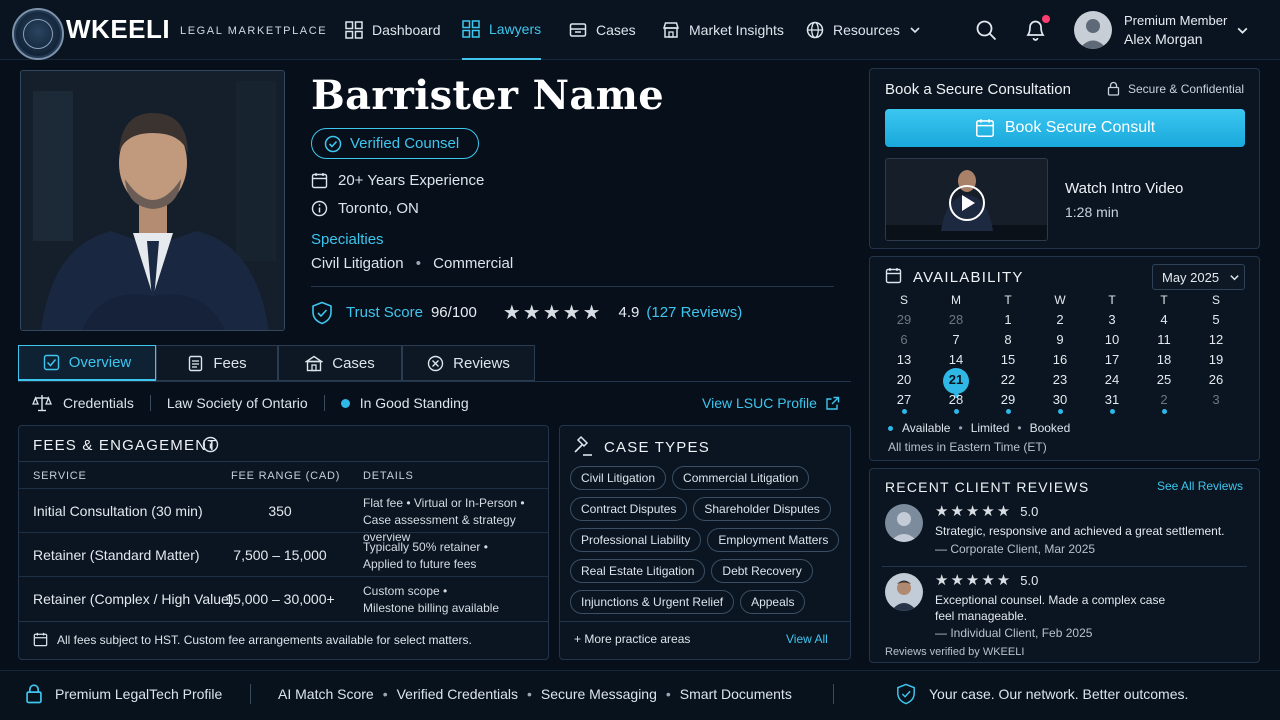 The image size is (1280, 720). I want to click on external-link-icon, so click(833, 403).